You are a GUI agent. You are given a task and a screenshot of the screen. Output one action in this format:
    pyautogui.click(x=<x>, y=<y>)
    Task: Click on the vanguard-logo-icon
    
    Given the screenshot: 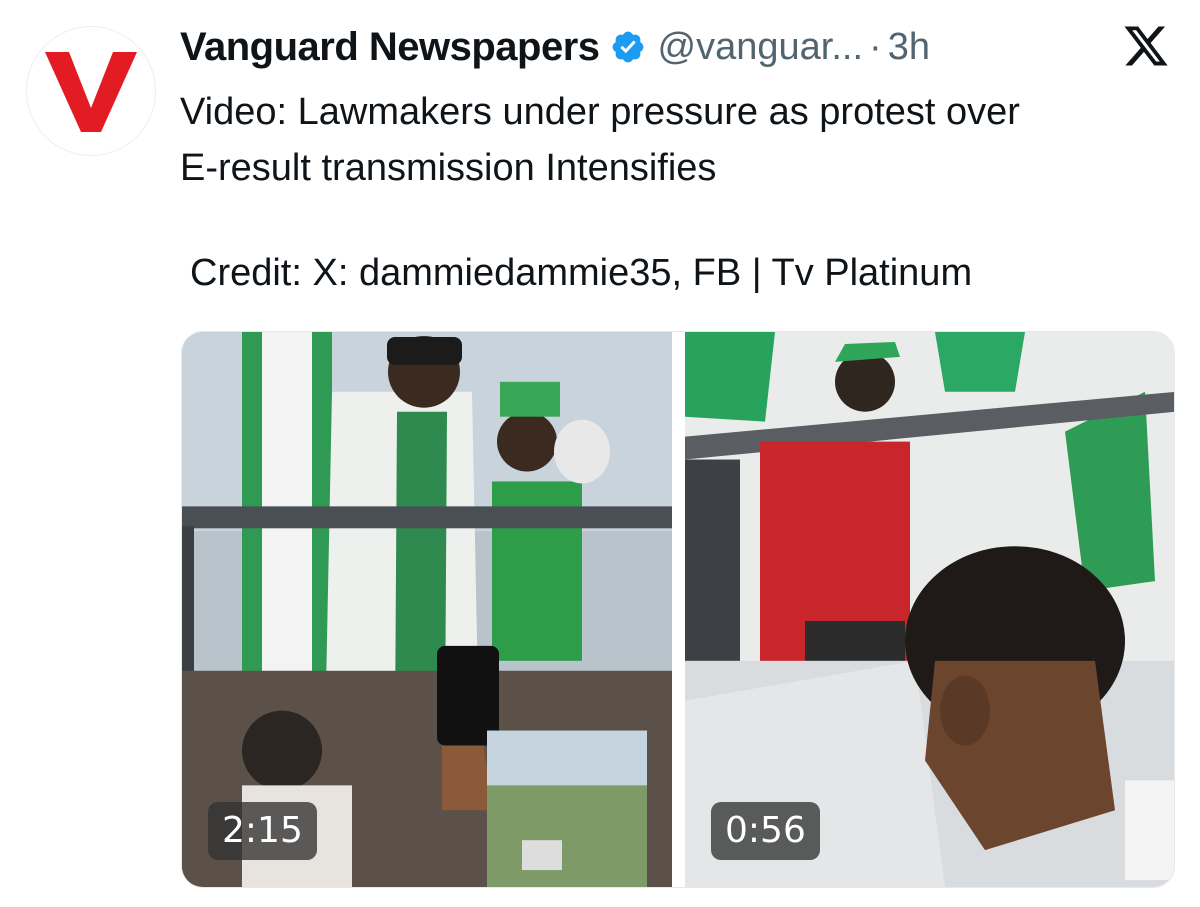 What is the action you would take?
    pyautogui.click(x=91, y=92)
    